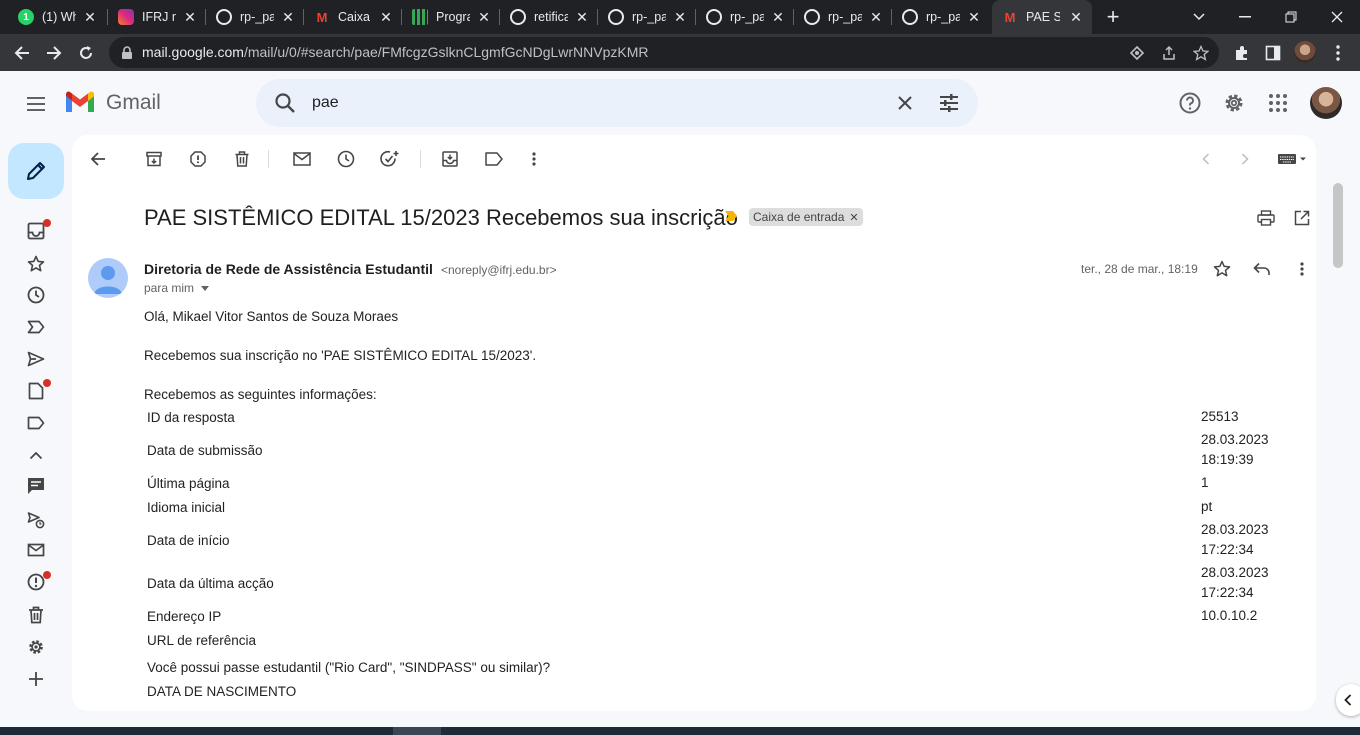 The height and width of the screenshot is (735, 1360). I want to click on extensions-puzzle-icon, so click(1242, 53).